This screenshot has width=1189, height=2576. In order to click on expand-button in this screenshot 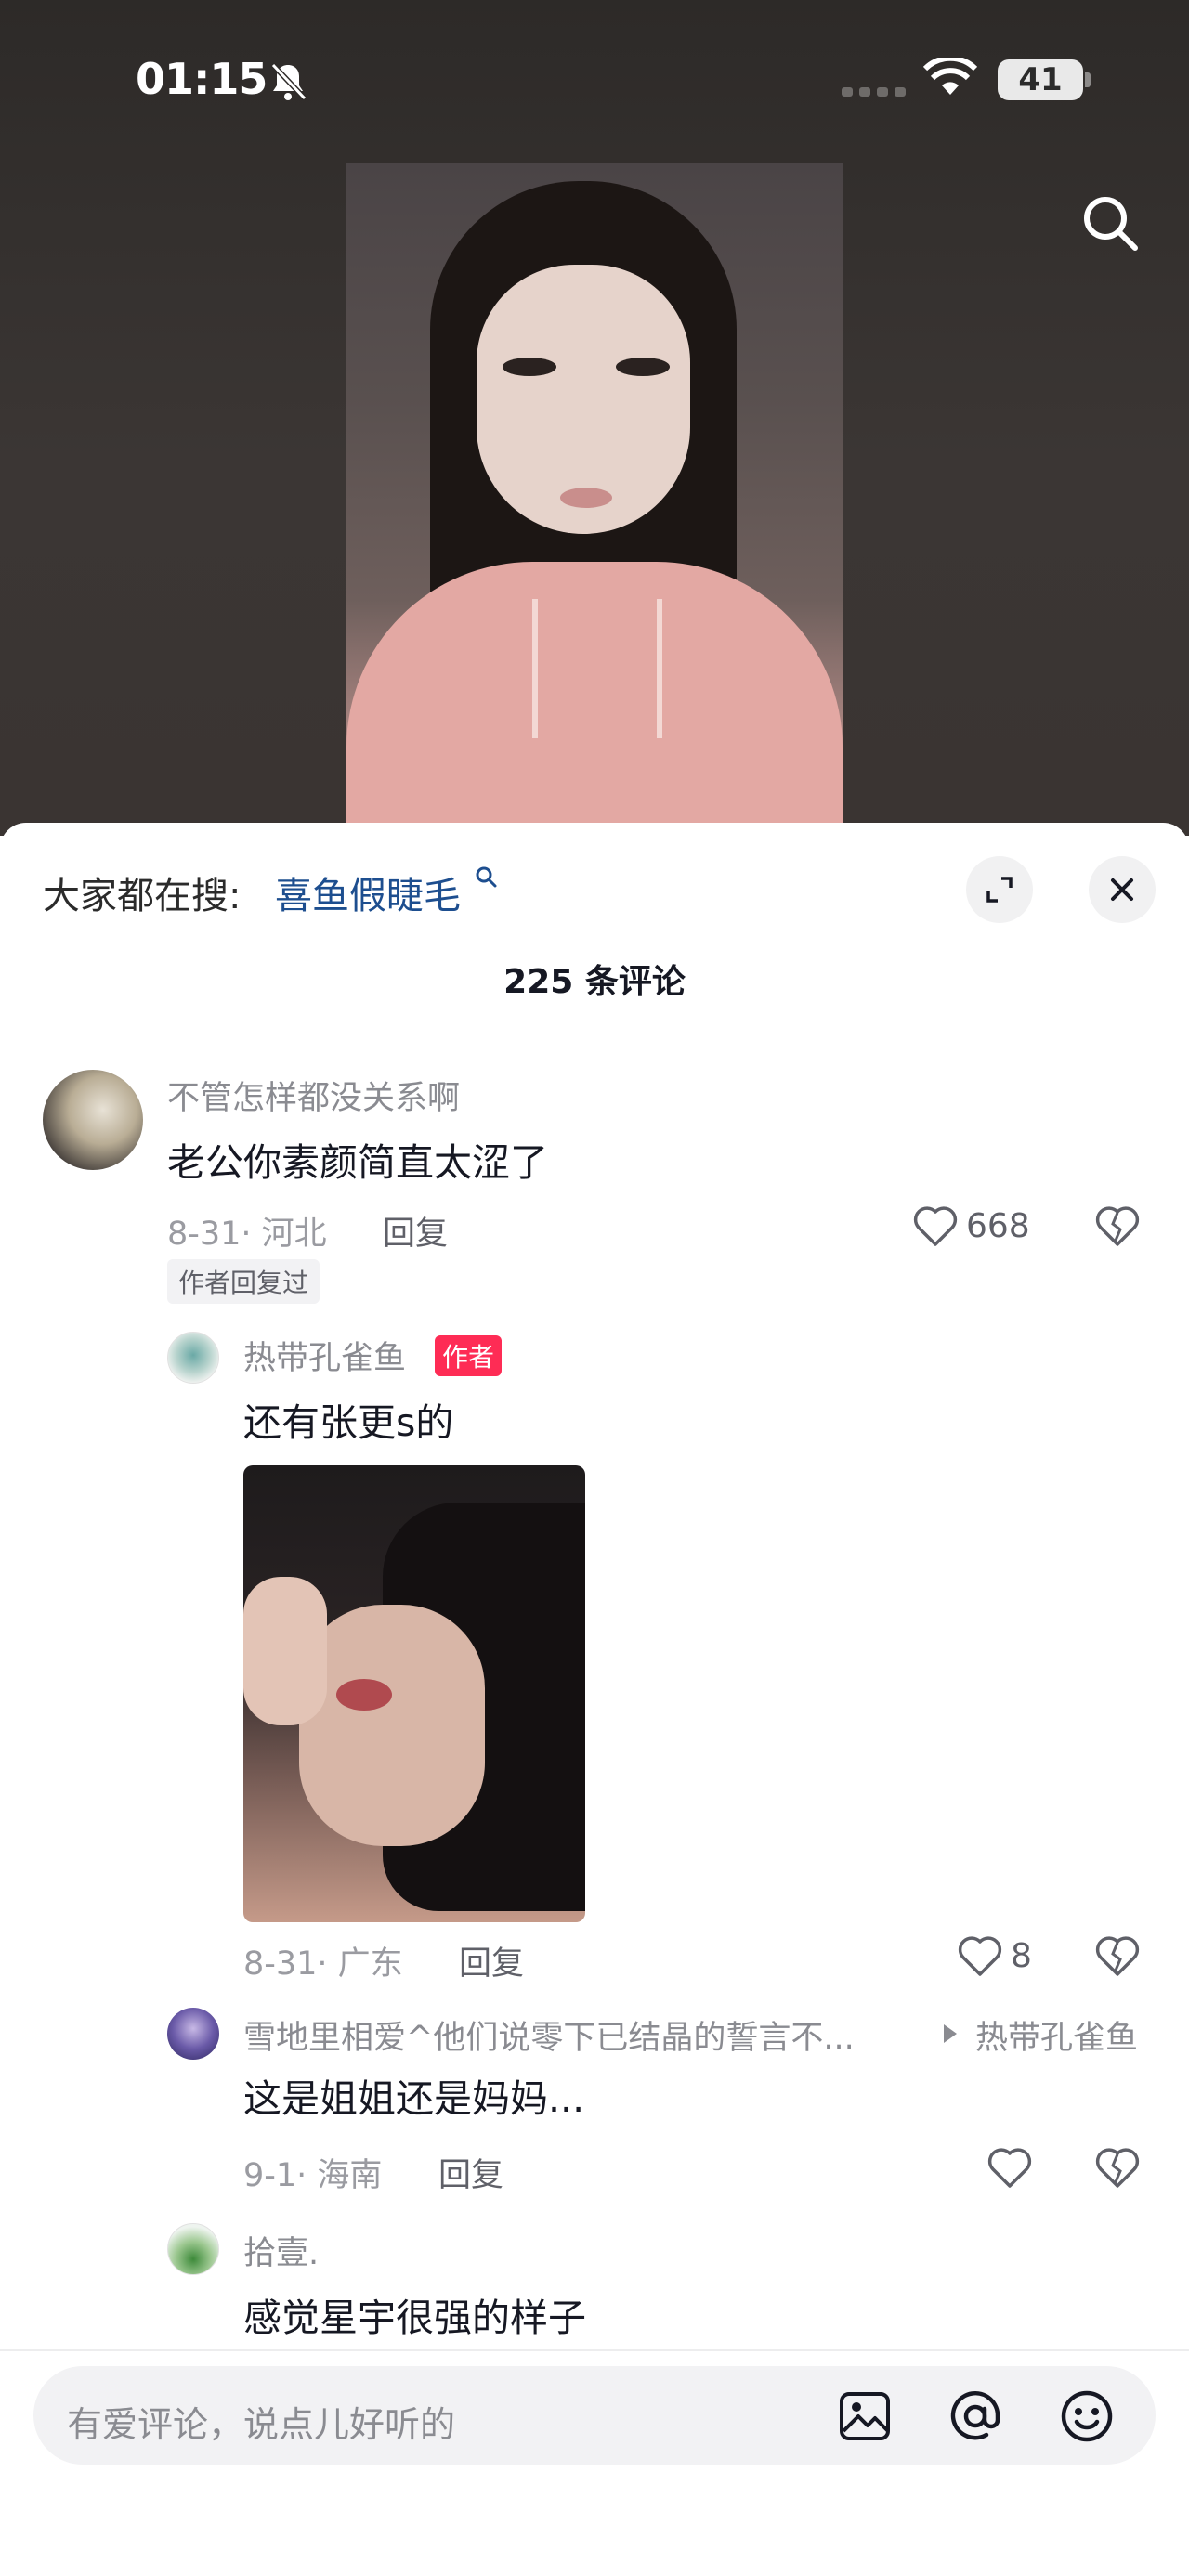, I will do `click(1000, 890)`.